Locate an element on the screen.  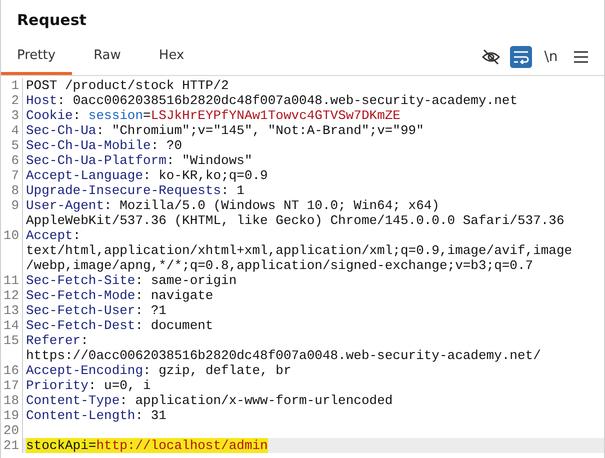
line-number: 8 is located at coordinates (15, 190).